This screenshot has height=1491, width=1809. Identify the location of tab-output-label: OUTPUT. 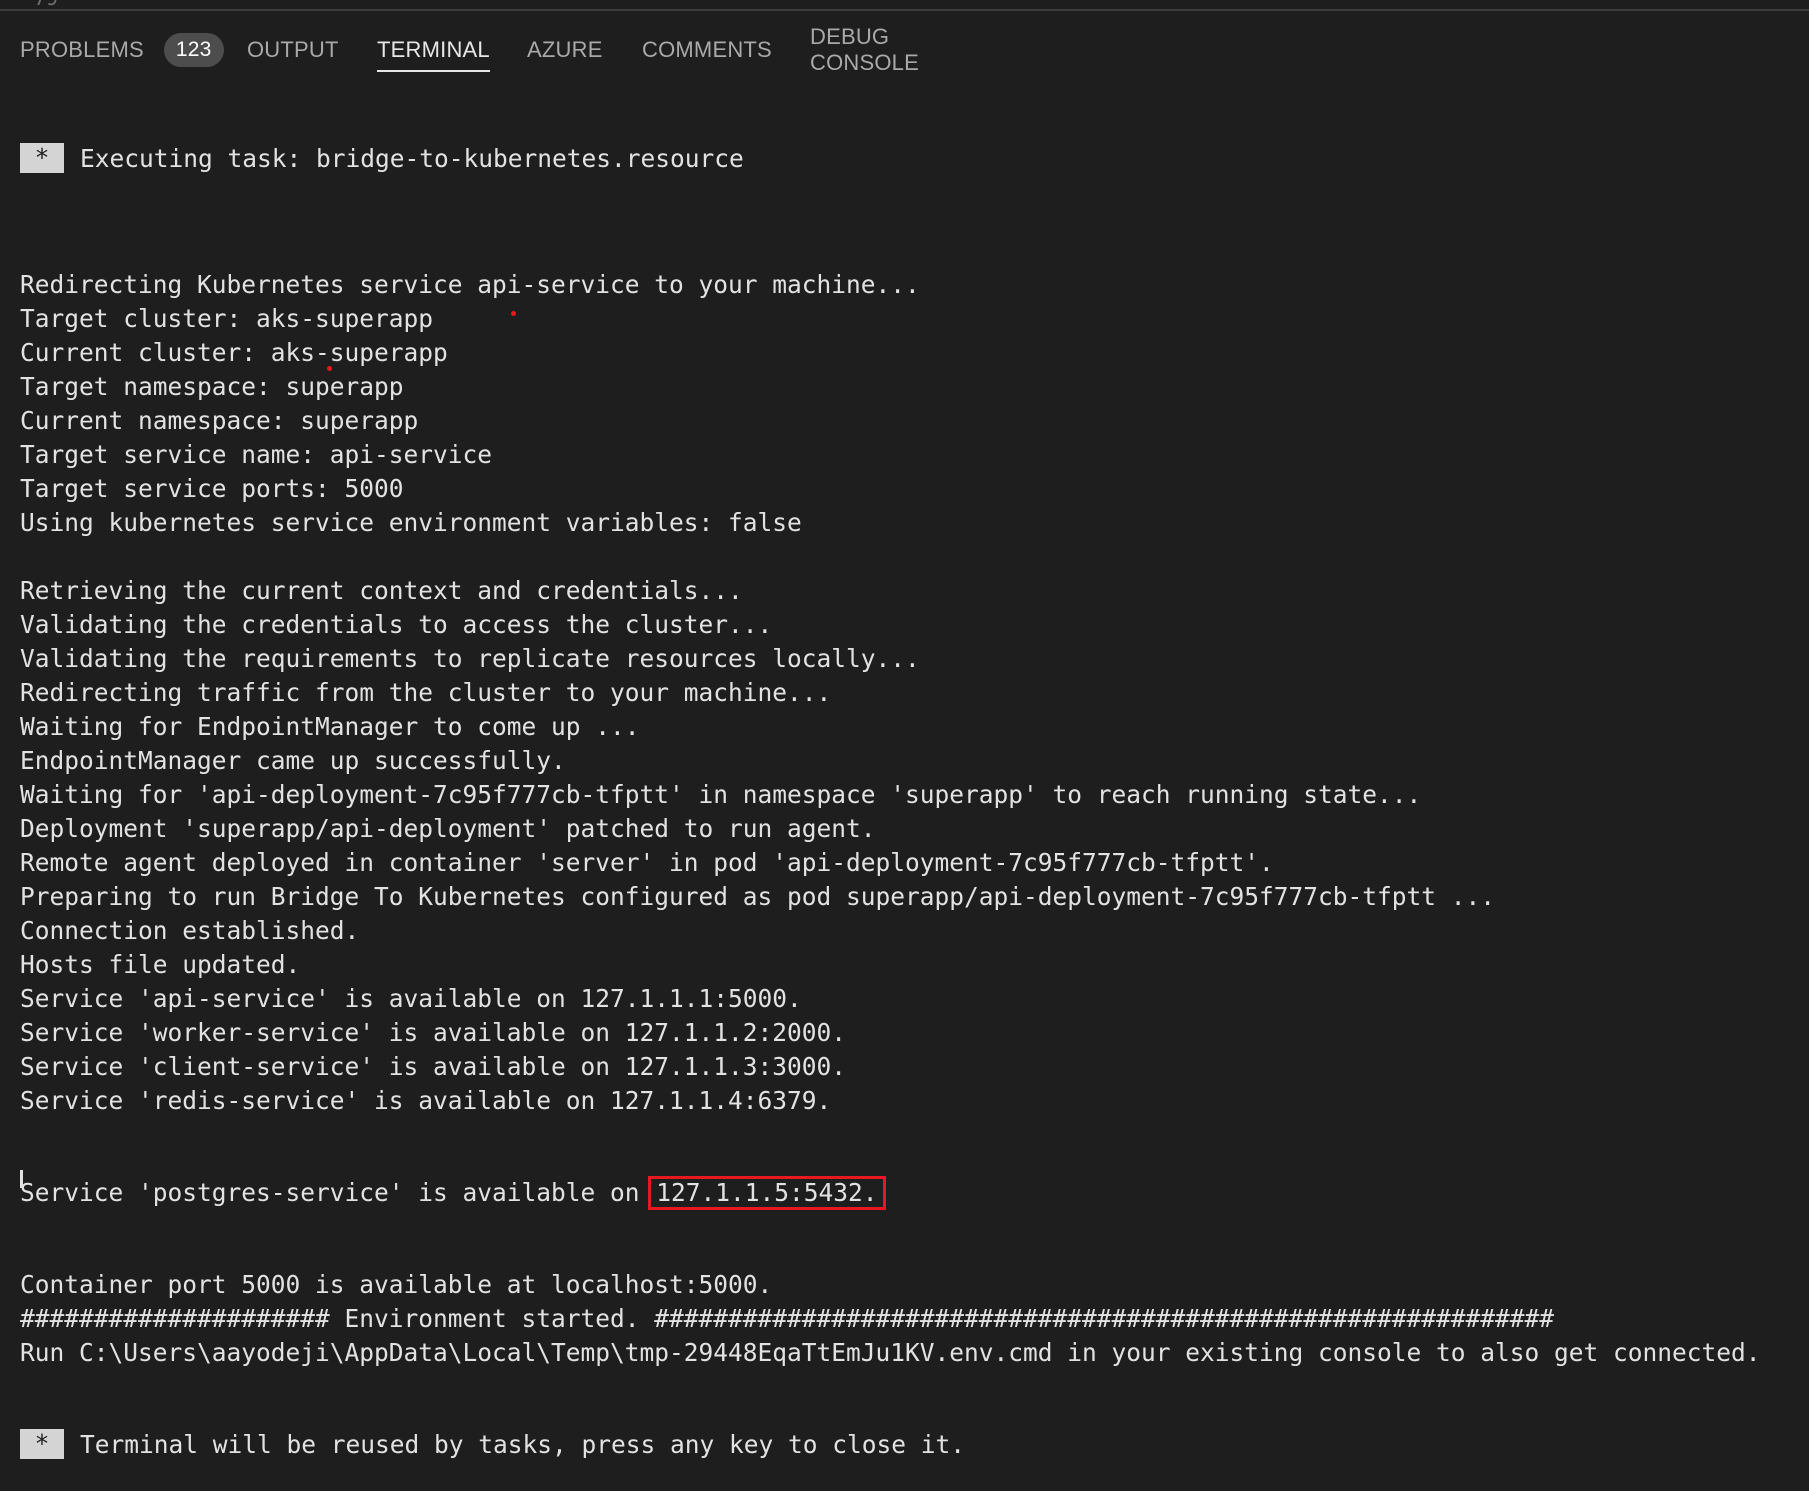
(293, 49).